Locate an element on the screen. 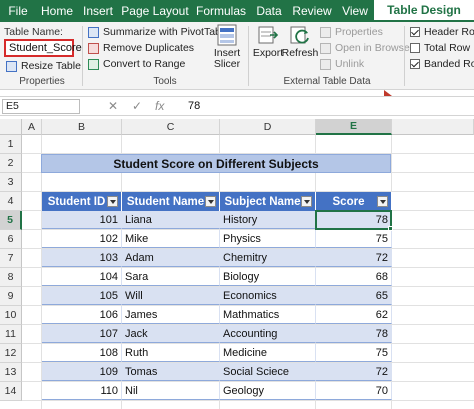 The image size is (474, 409). table-cell-name: Adam is located at coordinates (171, 258).